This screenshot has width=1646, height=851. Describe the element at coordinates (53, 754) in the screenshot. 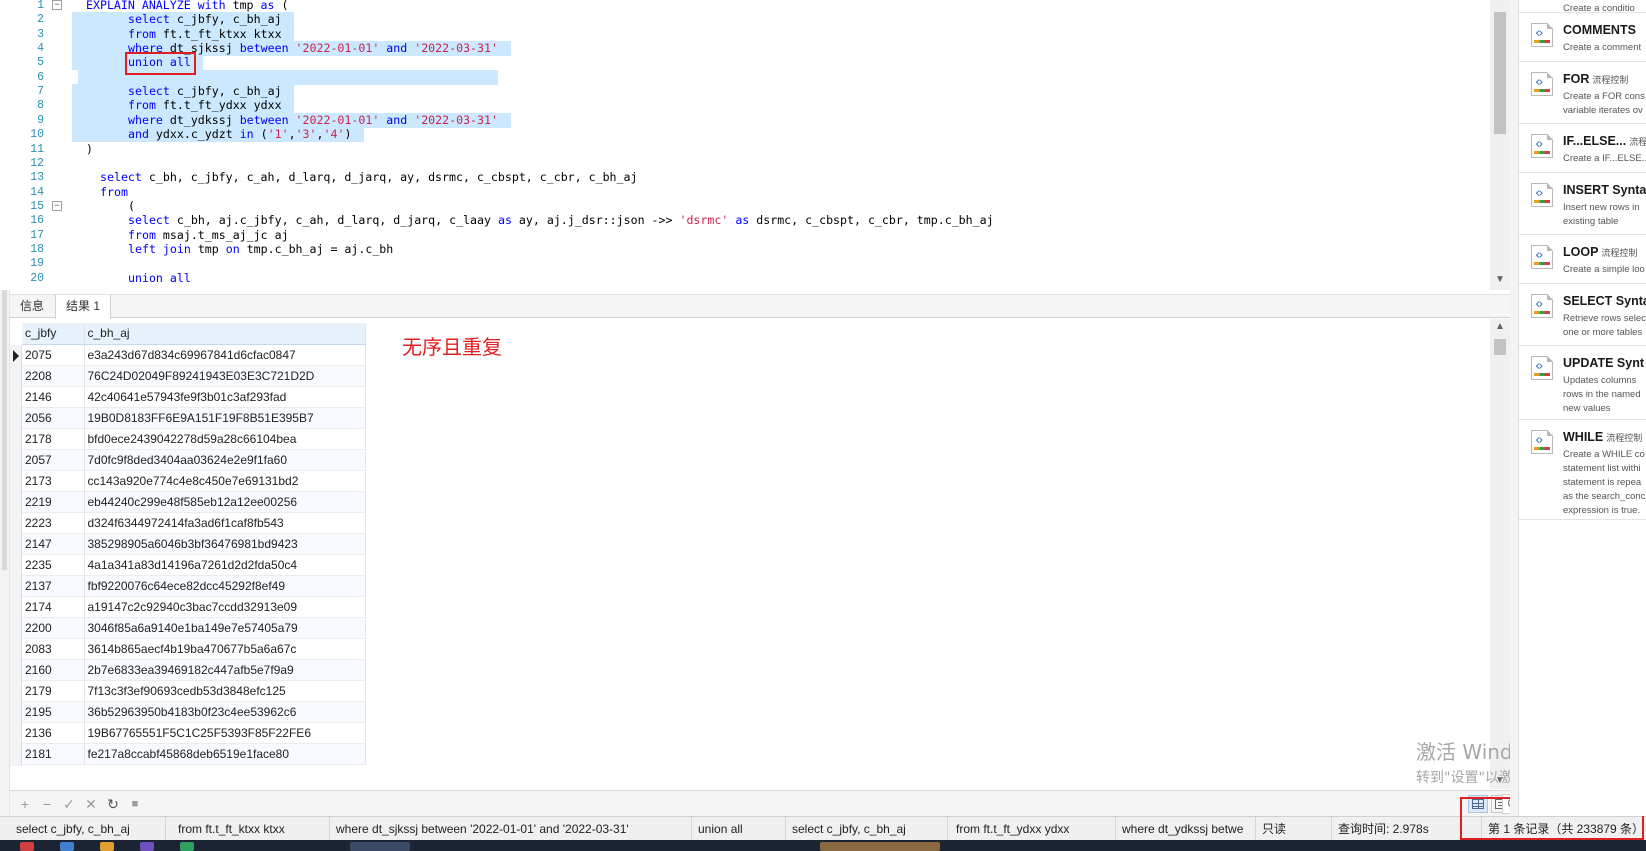

I see `cell-c-jbfy: 2181` at that location.